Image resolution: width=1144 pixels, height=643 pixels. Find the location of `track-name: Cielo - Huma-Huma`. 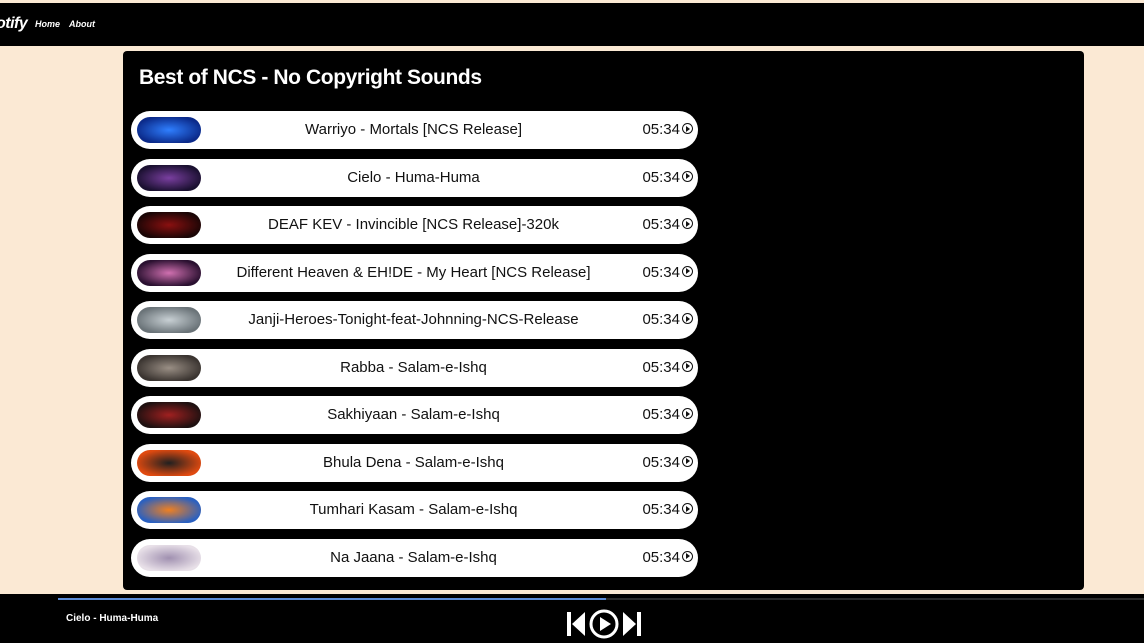

track-name: Cielo - Huma-Huma is located at coordinates (413, 177).